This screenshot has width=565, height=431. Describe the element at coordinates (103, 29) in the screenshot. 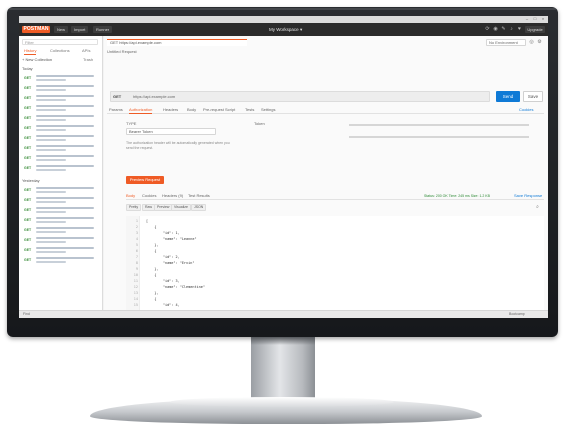

I see `runner-button: Runner` at that location.